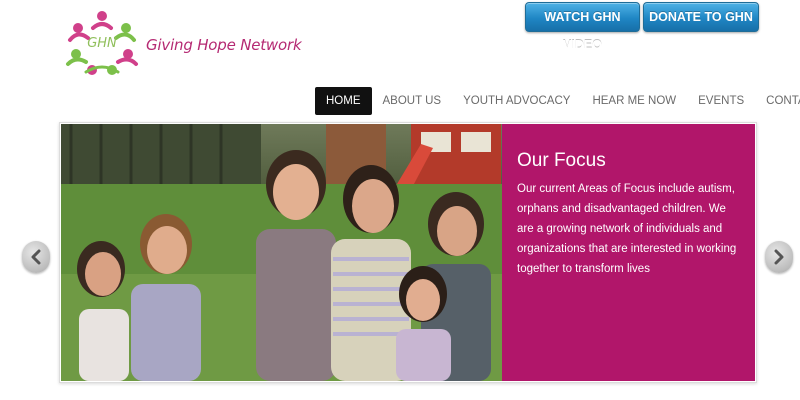 The image size is (800, 400). I want to click on focus-title: Our Focus, so click(561, 160).